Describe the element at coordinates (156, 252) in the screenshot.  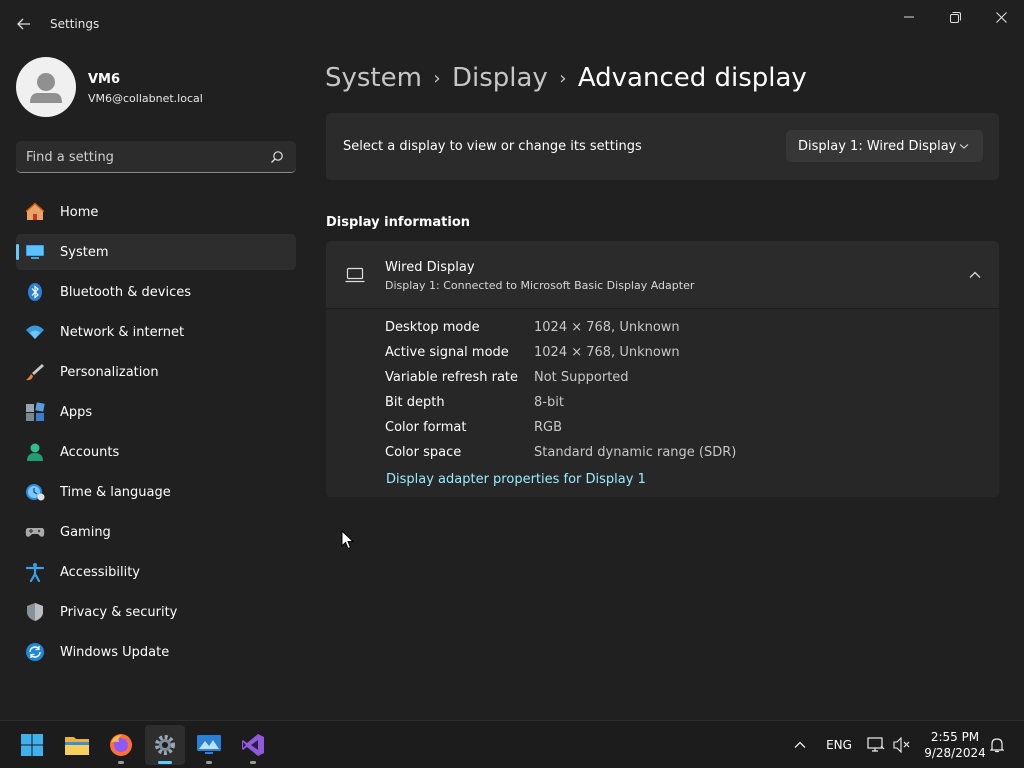
I see `sidebar-item-system: System` at that location.